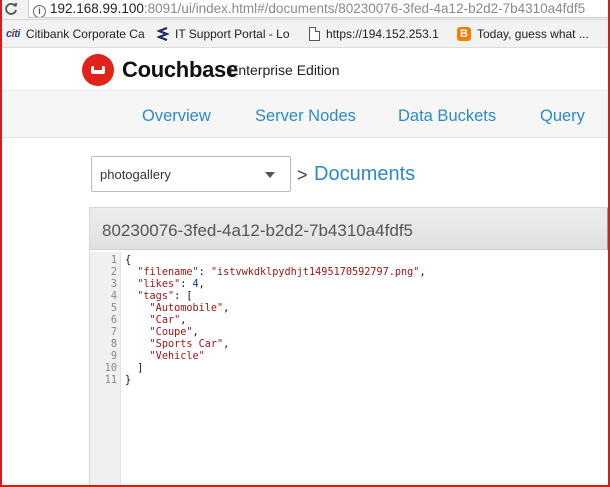  Describe the element at coordinates (180, 69) in the screenshot. I see `brand-name: Couchbase` at that location.